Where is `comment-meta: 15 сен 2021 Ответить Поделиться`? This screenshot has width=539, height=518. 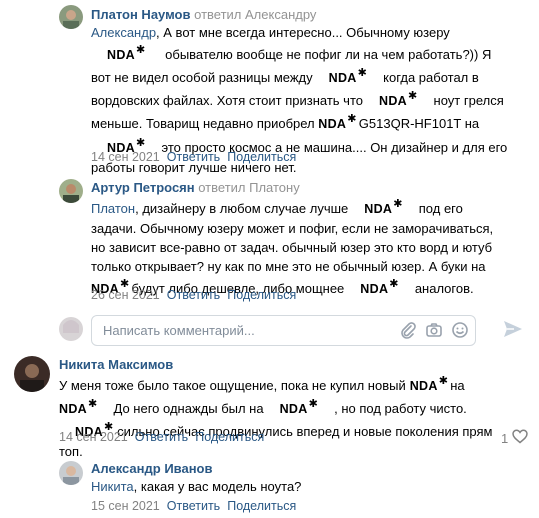 comment-meta: 15 сен 2021 Ответить Поделиться is located at coordinates (193, 506).